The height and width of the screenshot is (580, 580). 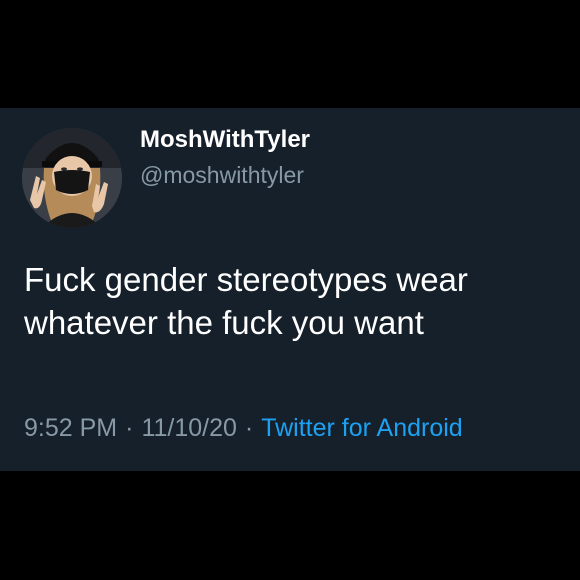 What do you see at coordinates (225, 140) in the screenshot?
I see `display-name: MoshWithTyler` at bounding box center [225, 140].